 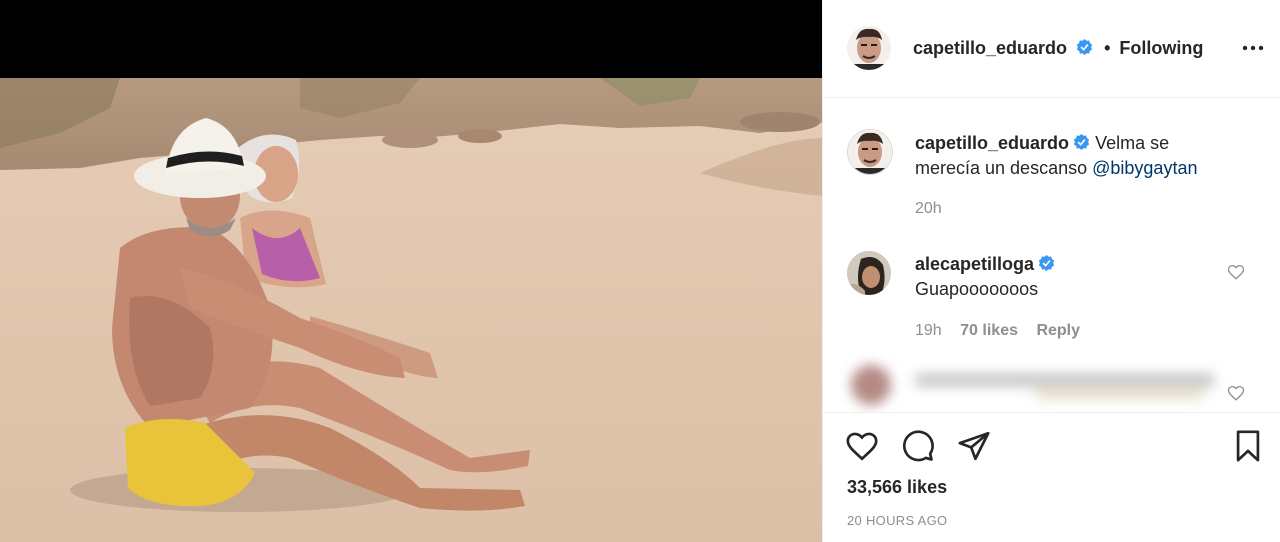 I want to click on post-header: capetillo_eduardo • Following, so click(x=1051, y=49).